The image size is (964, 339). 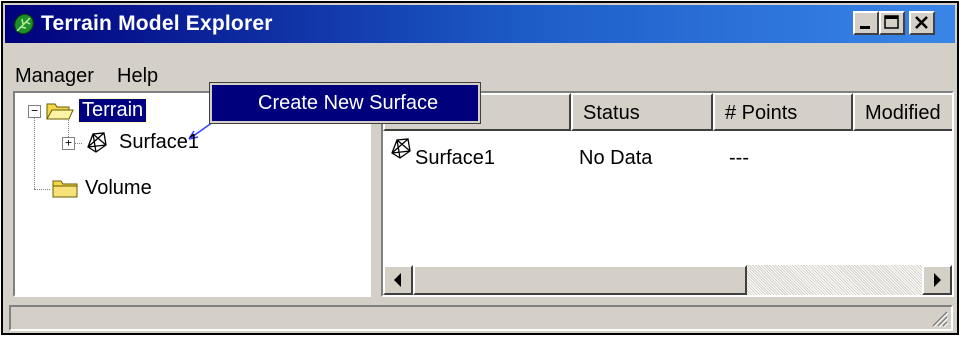 I want to click on tree-node-surface1: Surface1, so click(x=159, y=142).